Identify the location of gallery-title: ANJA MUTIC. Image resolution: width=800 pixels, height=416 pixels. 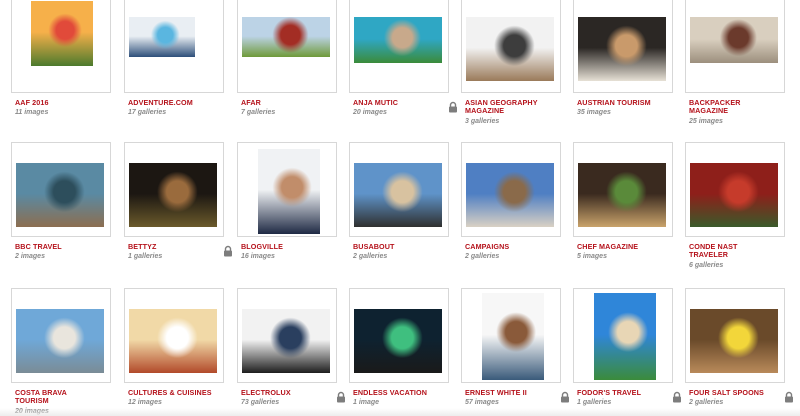
(396, 102).